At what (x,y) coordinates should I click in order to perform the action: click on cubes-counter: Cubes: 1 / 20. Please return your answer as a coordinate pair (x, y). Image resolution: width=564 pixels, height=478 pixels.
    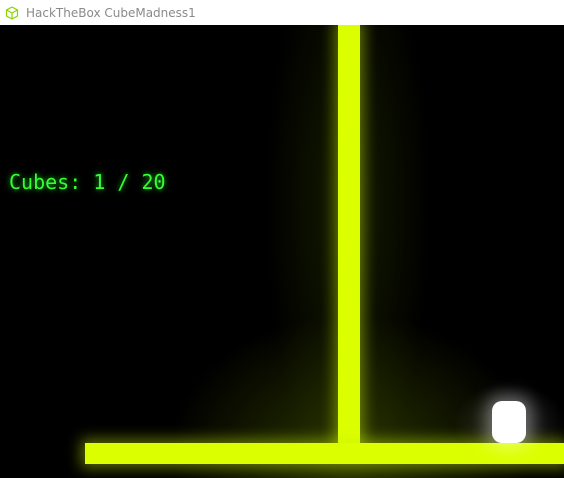
    Looking at the image, I should click on (87, 182).